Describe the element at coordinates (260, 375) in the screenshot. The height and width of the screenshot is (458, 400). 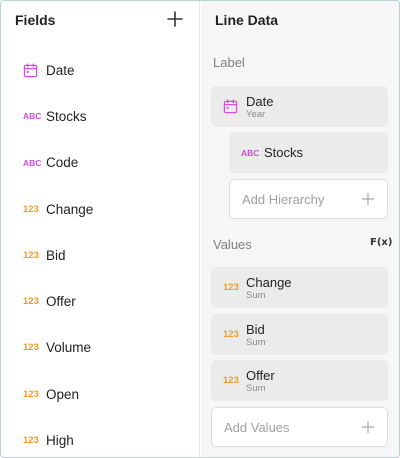
I see `value-item-name: Offer` at that location.